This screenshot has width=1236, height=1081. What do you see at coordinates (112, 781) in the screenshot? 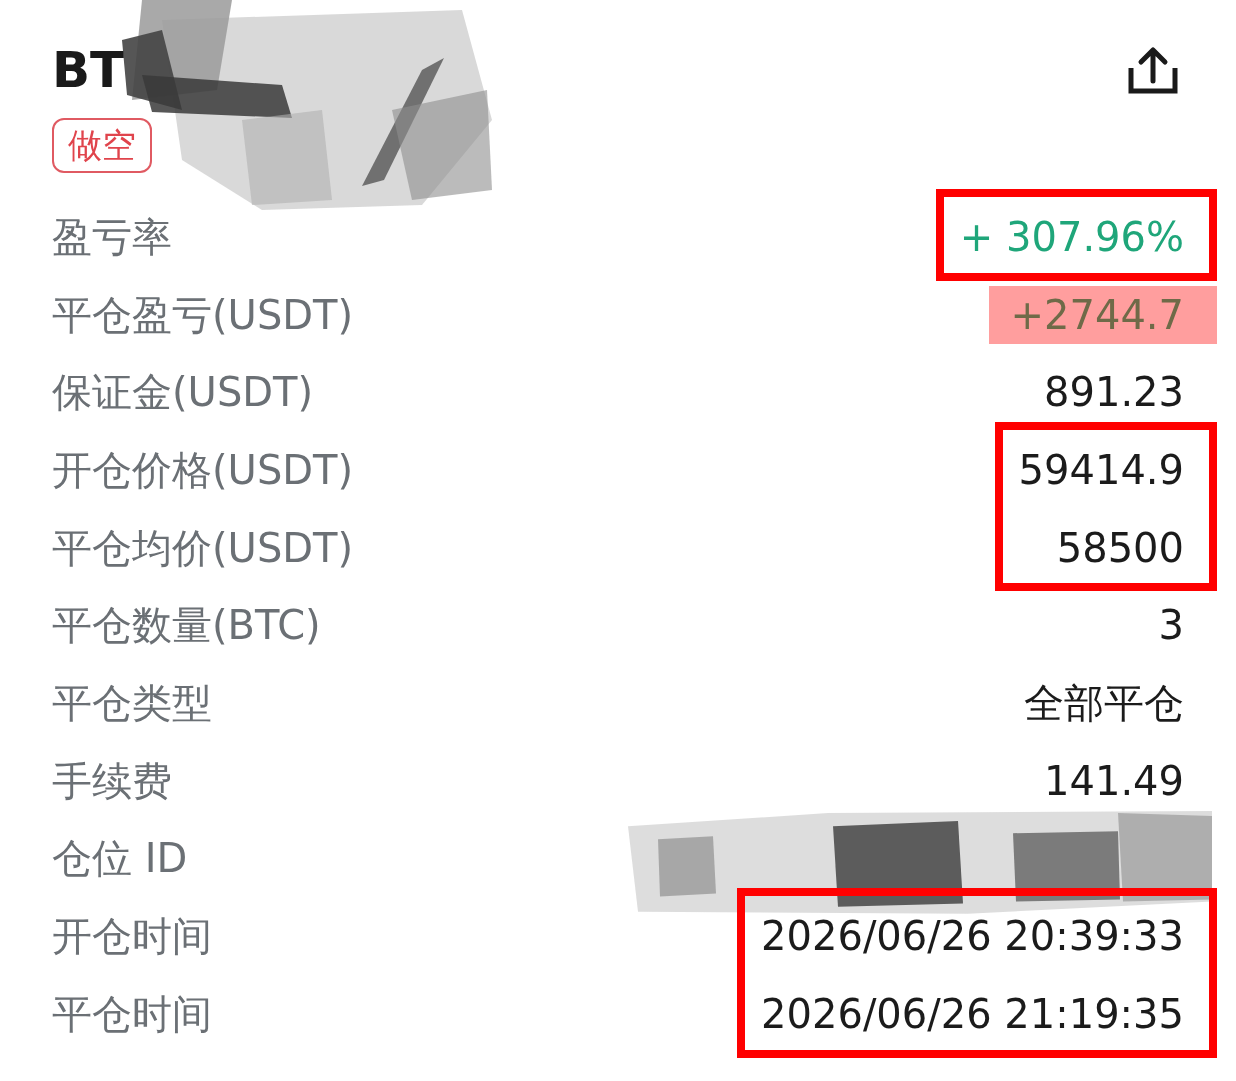
I see `field-label: 手续费` at bounding box center [112, 781].